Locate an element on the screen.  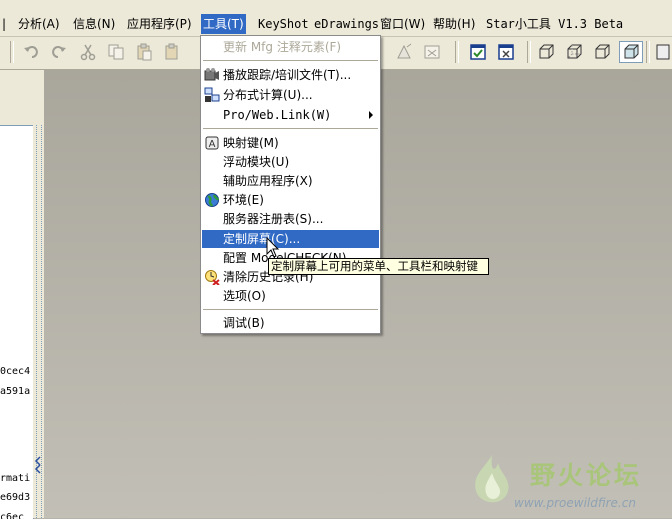
hidden-line-icon is located at coordinates (574, 52).